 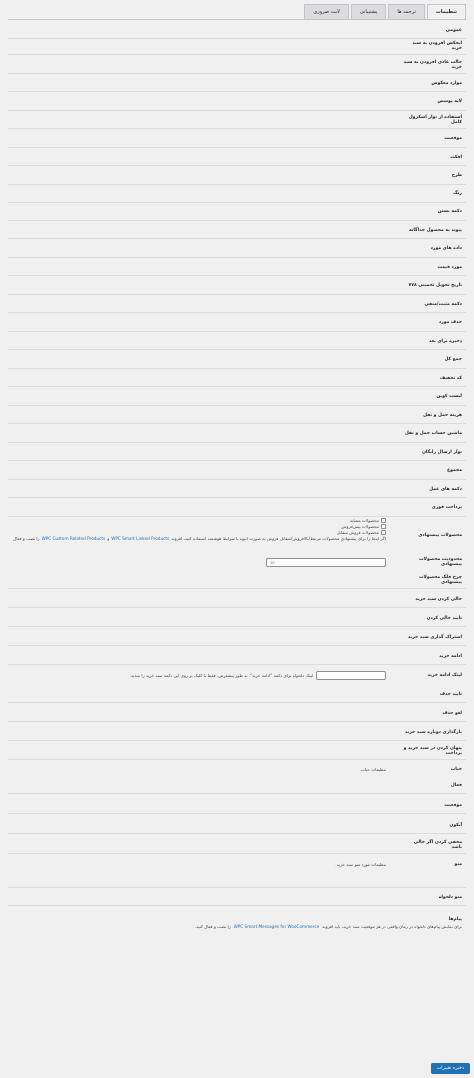 What do you see at coordinates (368, 520) in the screenshot?
I see `suggested-option: محصولات مشابه` at bounding box center [368, 520].